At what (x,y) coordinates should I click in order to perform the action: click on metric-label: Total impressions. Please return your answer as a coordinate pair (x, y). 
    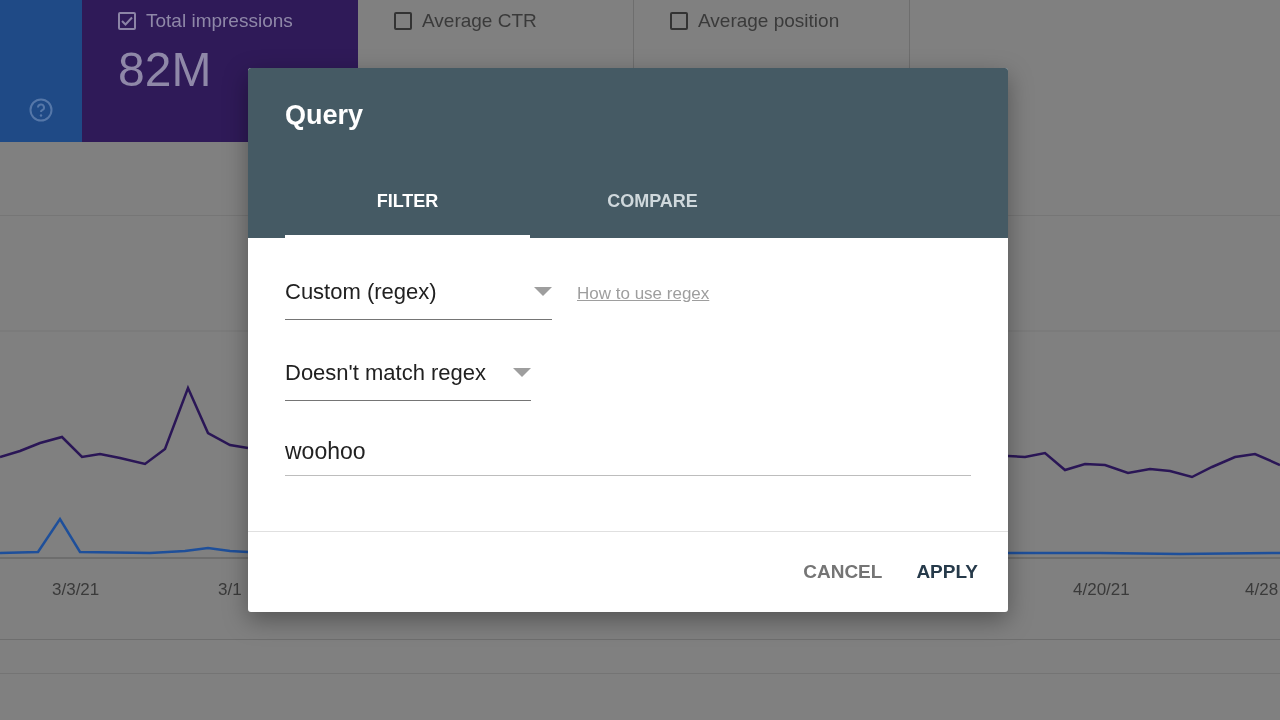
    Looking at the image, I should click on (219, 21).